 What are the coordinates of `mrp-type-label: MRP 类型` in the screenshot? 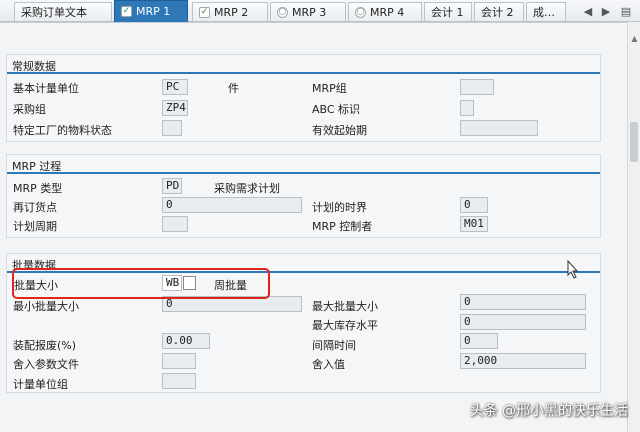 It's located at (38, 188).